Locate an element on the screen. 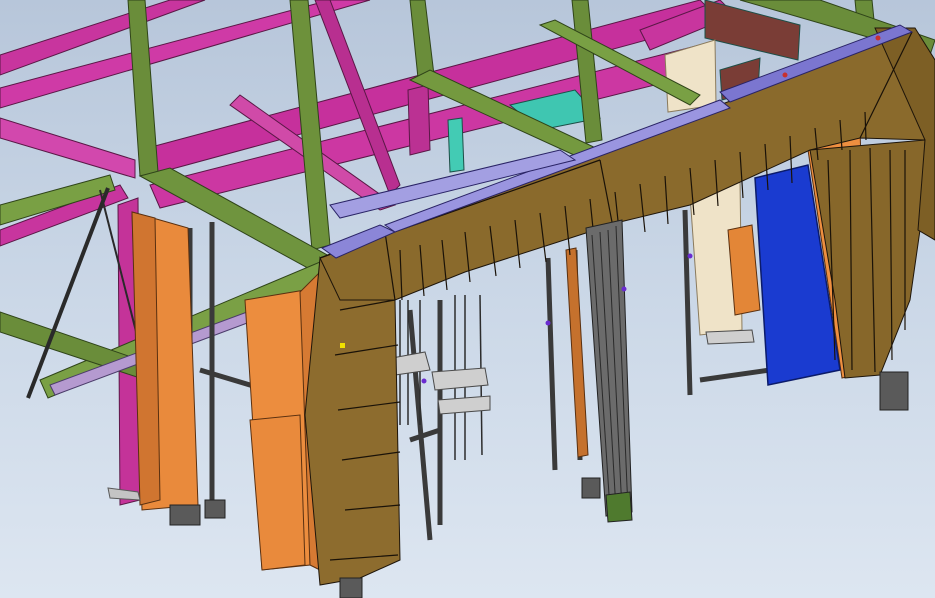 The image size is (935, 598). center-shaft is located at coordinates (609, 371).